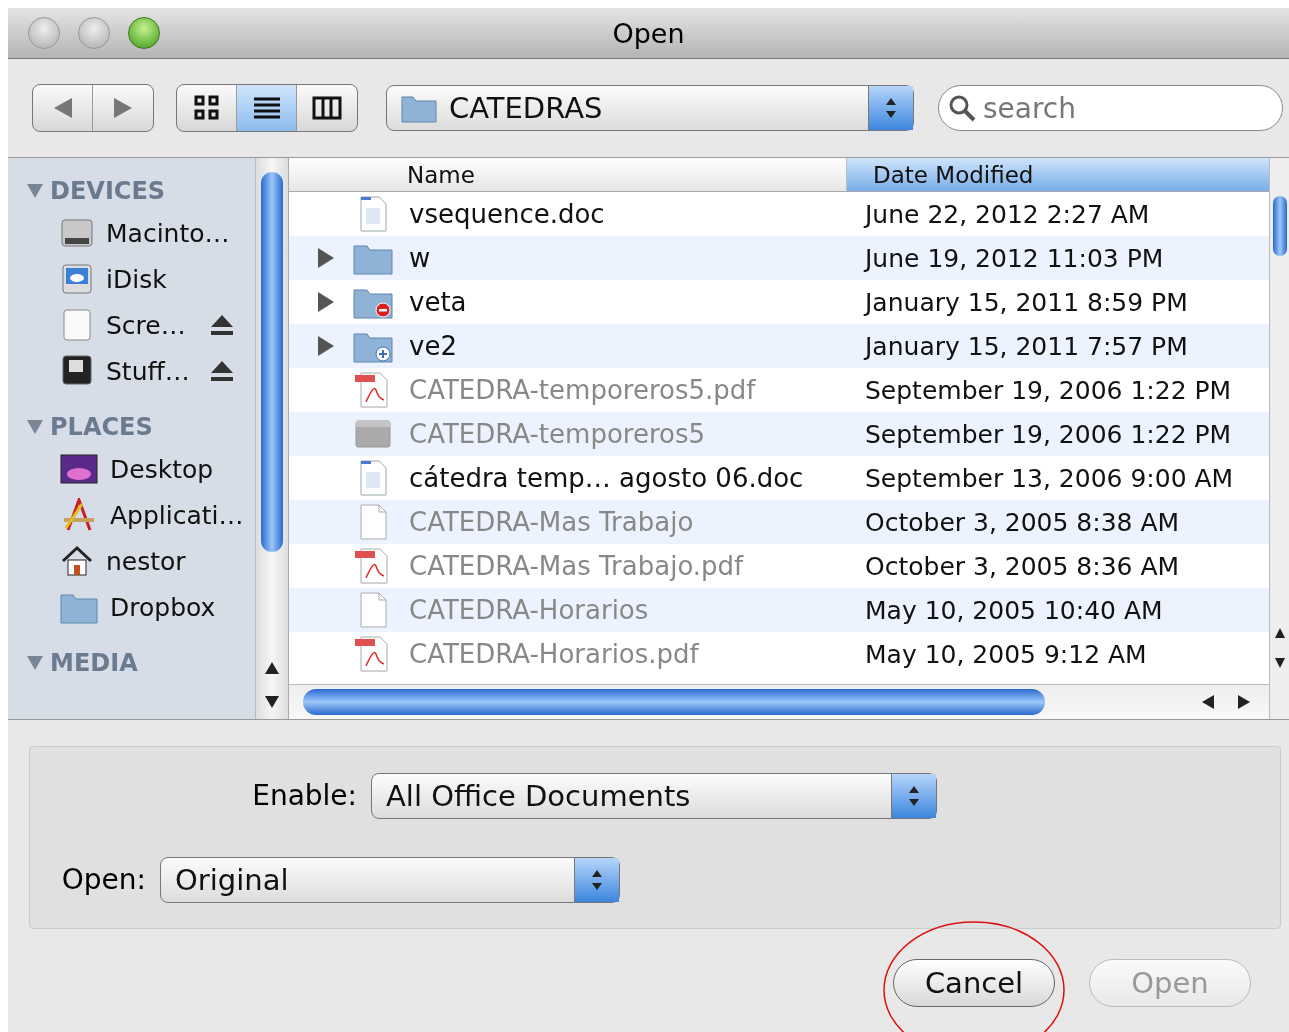  Describe the element at coordinates (79, 469) in the screenshot. I see `desktop-icon` at that location.